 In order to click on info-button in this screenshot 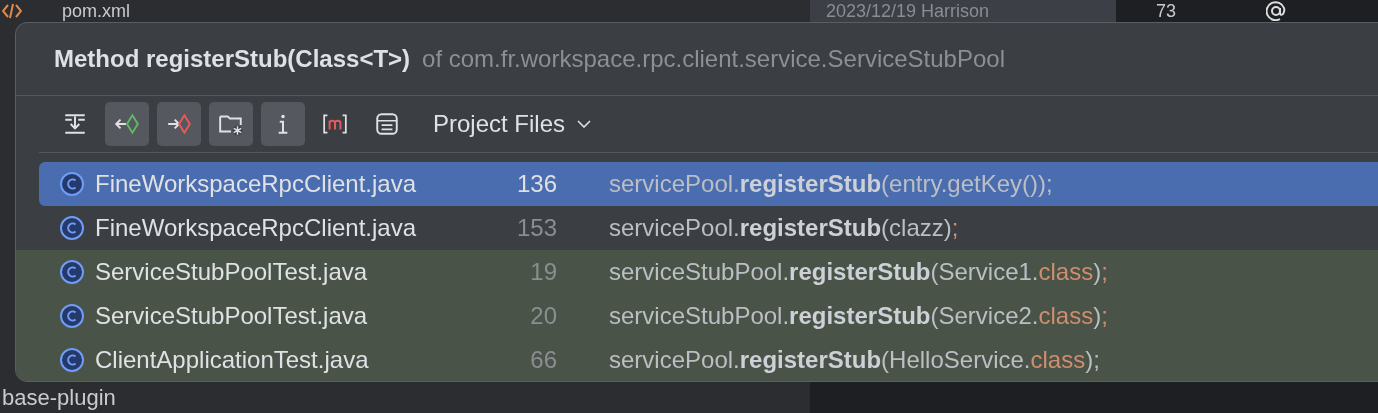, I will do `click(283, 124)`.